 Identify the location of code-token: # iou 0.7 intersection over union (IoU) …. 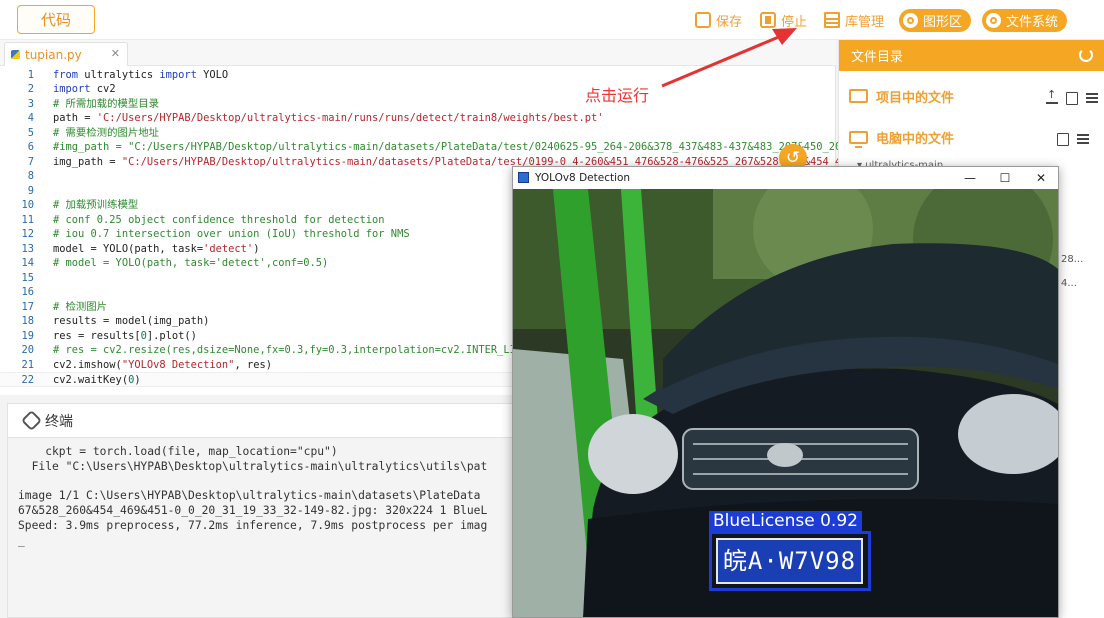
(231, 234).